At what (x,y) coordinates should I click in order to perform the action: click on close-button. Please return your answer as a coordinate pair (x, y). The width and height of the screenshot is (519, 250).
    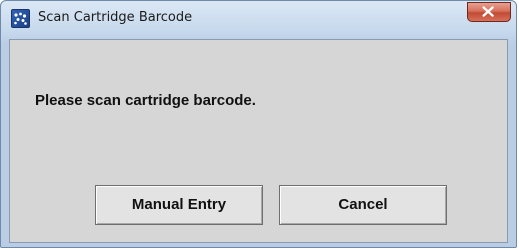
    Looking at the image, I should click on (489, 12).